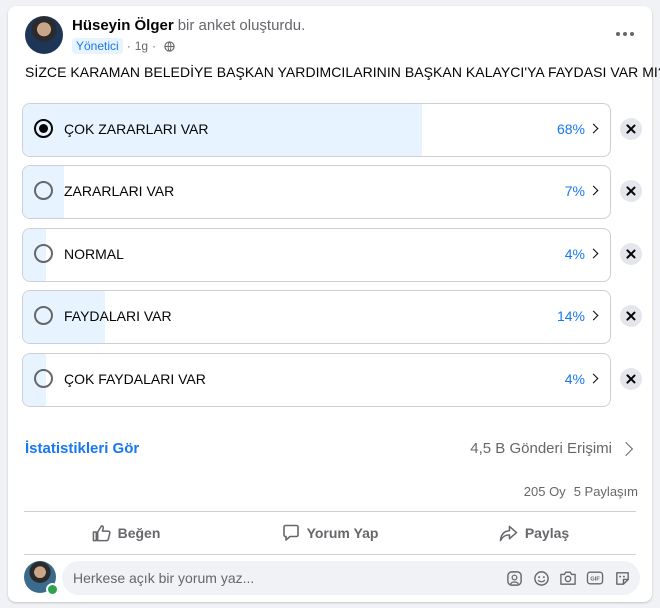 The image size is (660, 608). I want to click on radio-selected-icon, so click(43, 128).